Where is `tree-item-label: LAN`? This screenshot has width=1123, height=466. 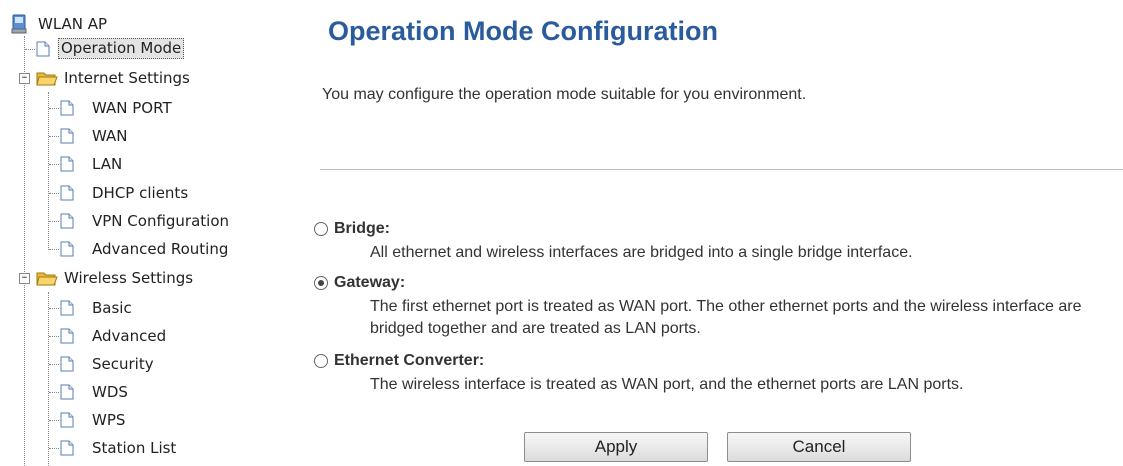 tree-item-label: LAN is located at coordinates (107, 164).